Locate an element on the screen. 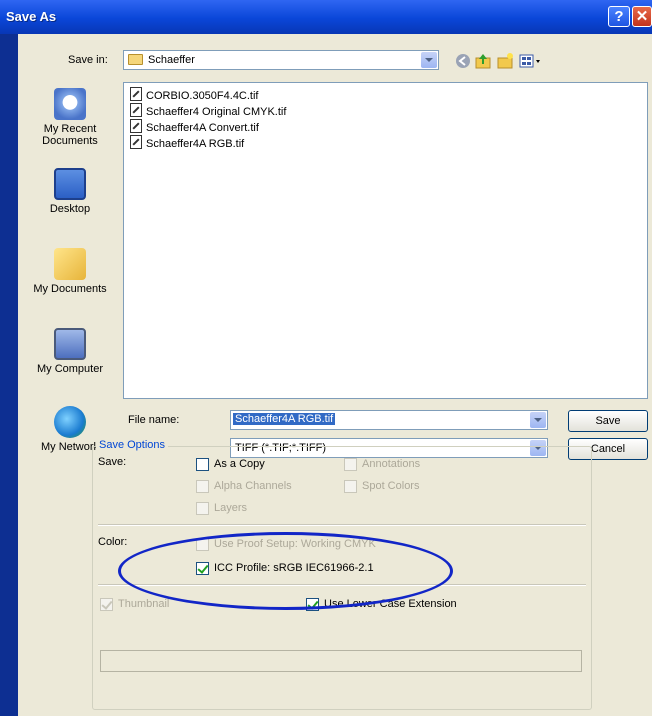 The width and height of the screenshot is (652, 716). my-computer-icon is located at coordinates (70, 344).